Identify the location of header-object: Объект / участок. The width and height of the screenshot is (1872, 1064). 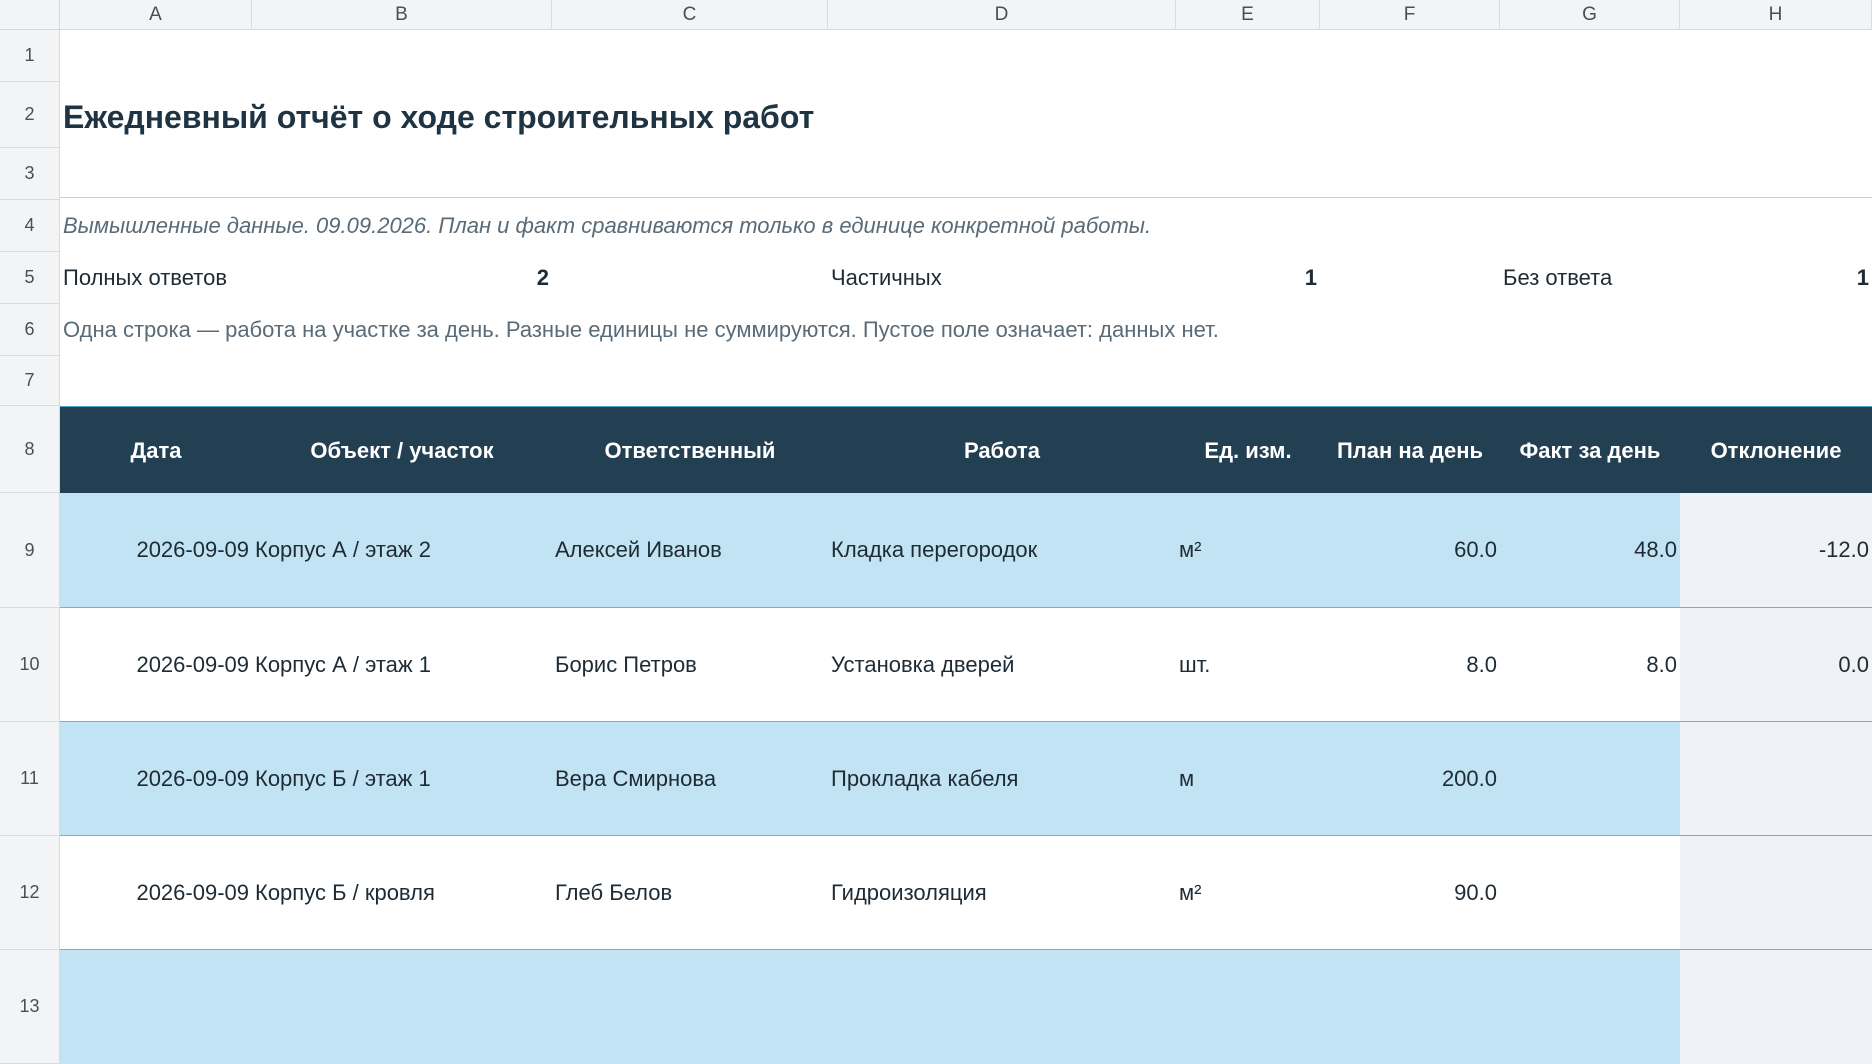
(402, 450).